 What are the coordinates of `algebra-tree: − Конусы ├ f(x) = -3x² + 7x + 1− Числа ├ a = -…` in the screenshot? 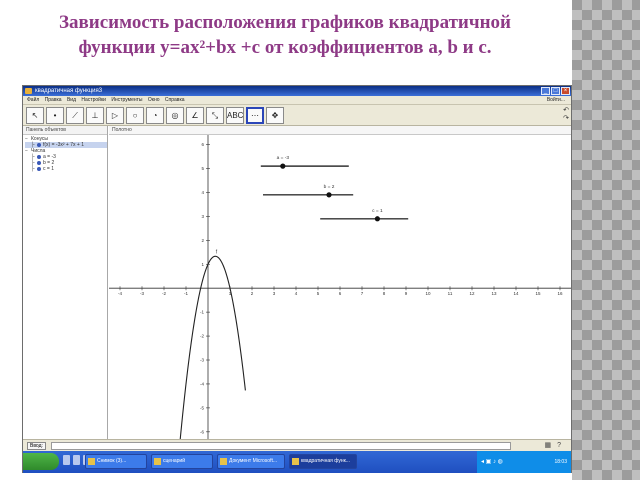 It's located at (65, 153).